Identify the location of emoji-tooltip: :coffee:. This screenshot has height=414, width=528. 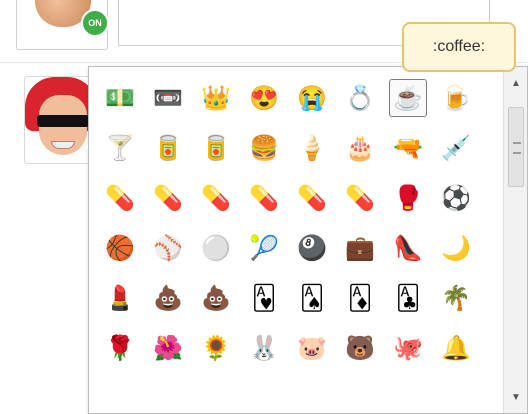
(459, 47).